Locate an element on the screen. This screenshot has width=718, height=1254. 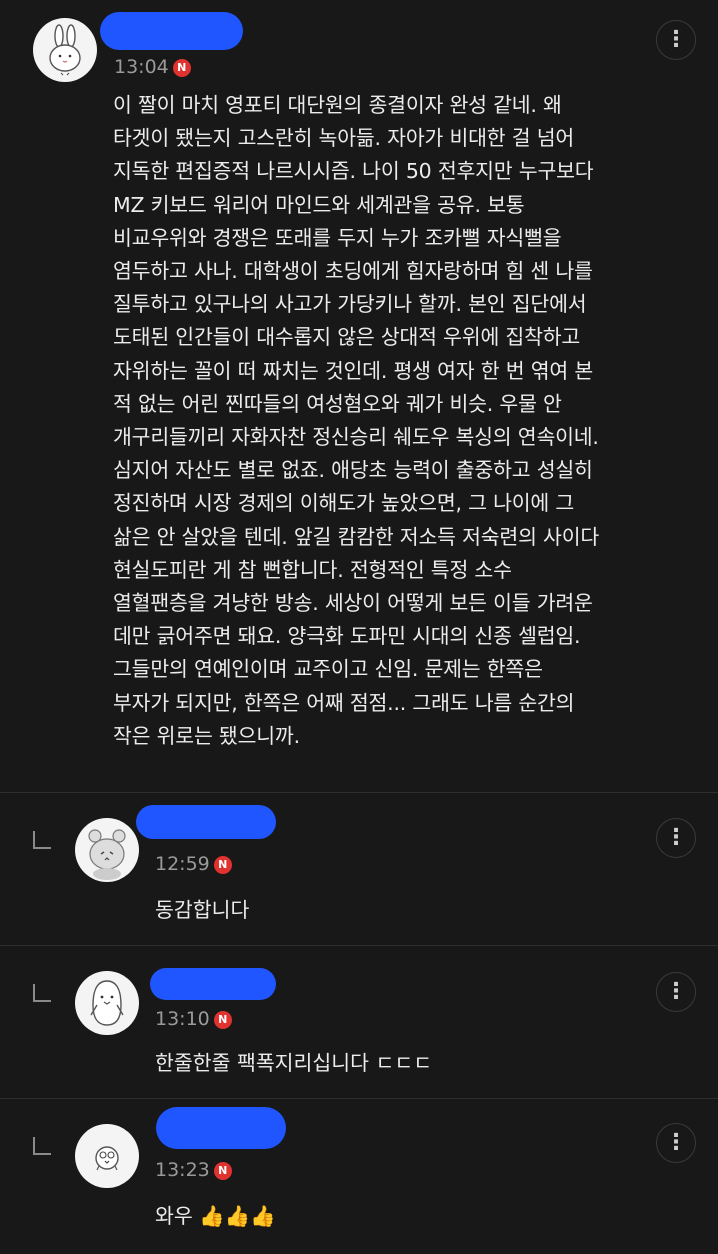
comment-time: 13:23 N is located at coordinates (193, 1170).